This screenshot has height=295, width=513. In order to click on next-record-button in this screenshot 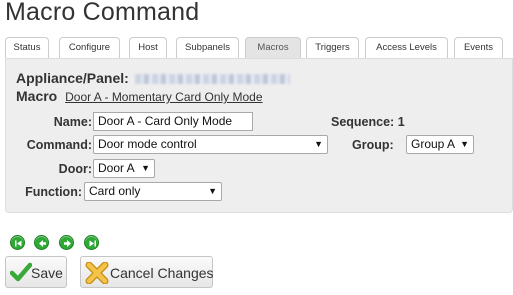, I will do `click(66, 242)`.